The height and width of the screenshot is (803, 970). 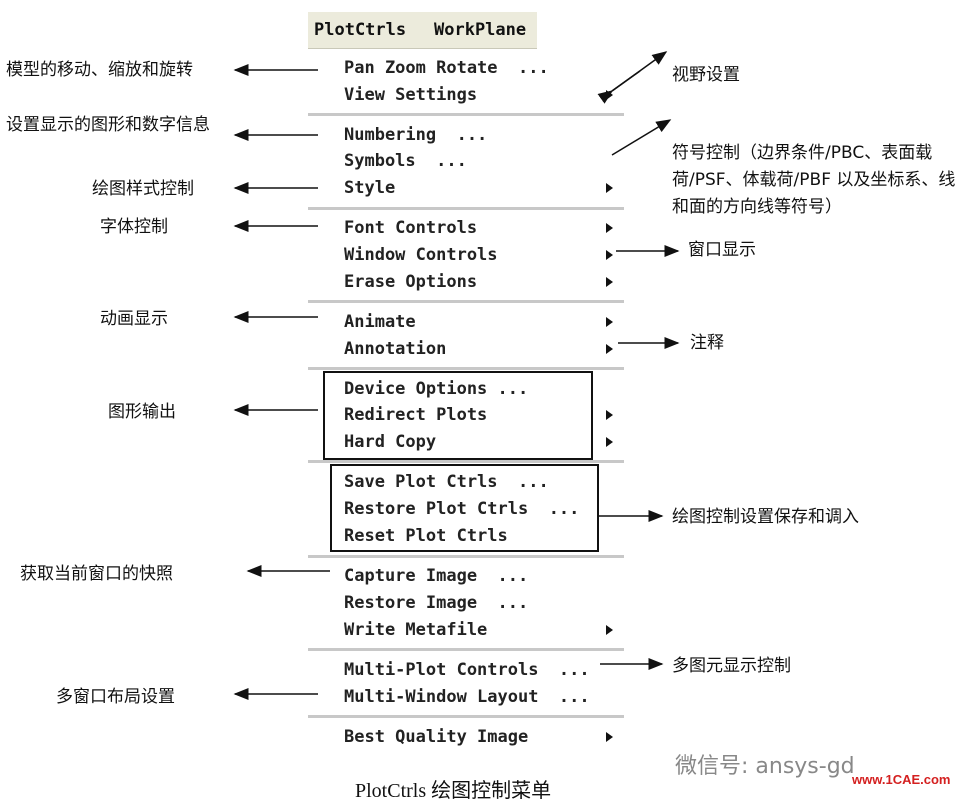 What do you see at coordinates (99, 70) in the screenshot?
I see `label-pan-zoom: 模型的移动、缩放和旋转` at bounding box center [99, 70].